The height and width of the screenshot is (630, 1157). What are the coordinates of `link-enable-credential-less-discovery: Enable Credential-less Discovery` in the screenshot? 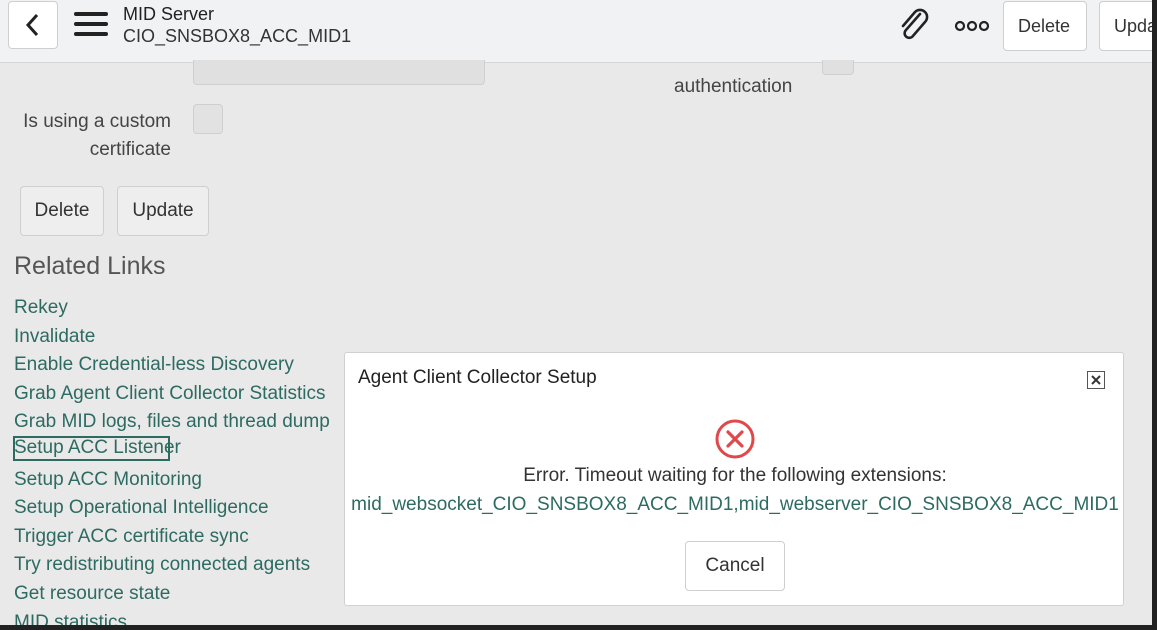 It's located at (172, 365).